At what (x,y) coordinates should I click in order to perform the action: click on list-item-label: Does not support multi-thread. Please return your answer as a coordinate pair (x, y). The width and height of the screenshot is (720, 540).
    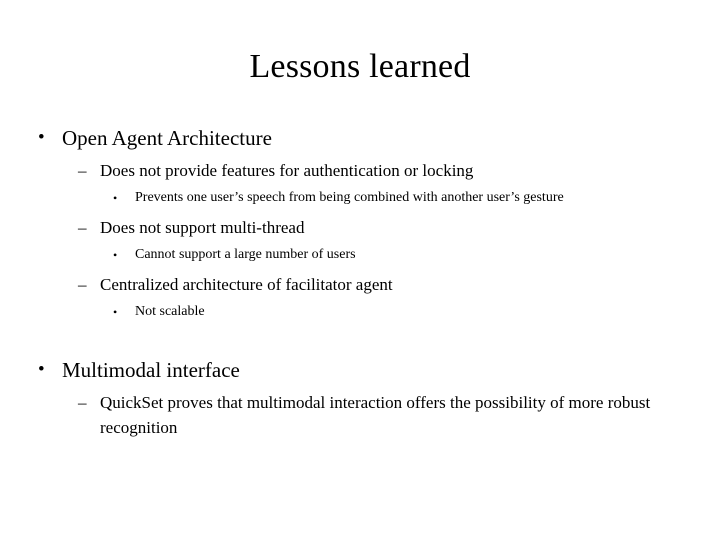
    Looking at the image, I should click on (202, 227).